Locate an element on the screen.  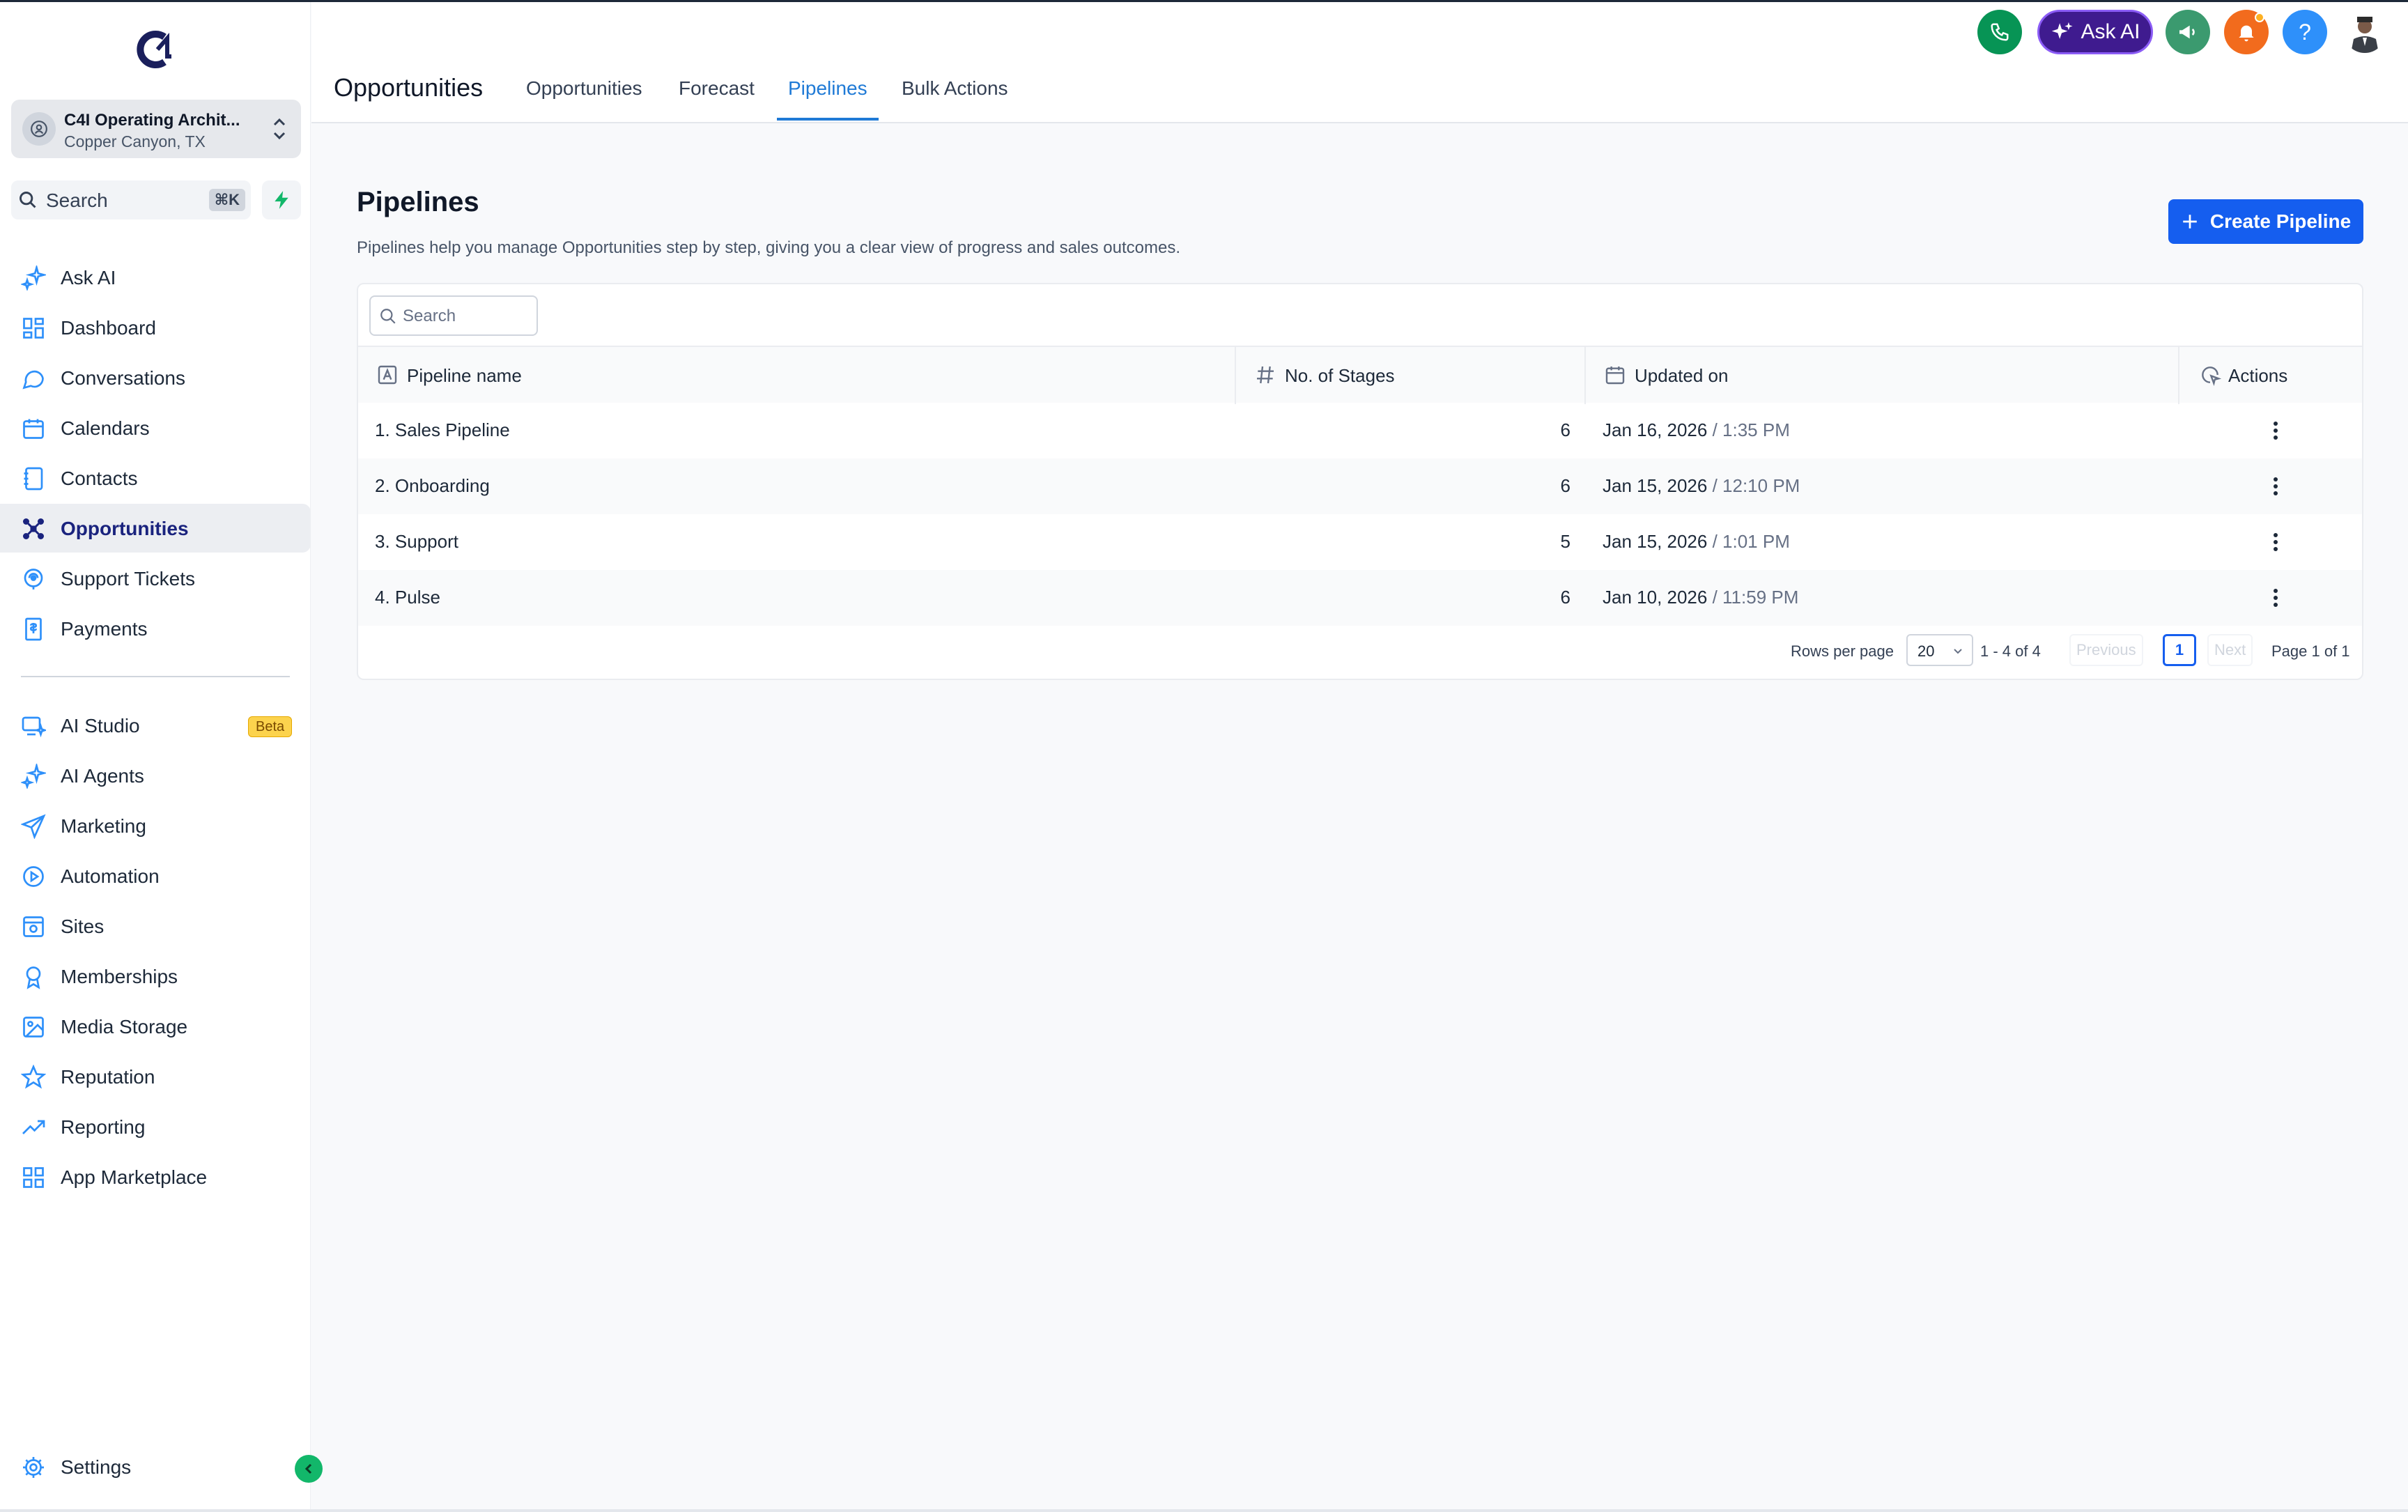
sidebar-item-label: Support Tickets is located at coordinates (128, 578).